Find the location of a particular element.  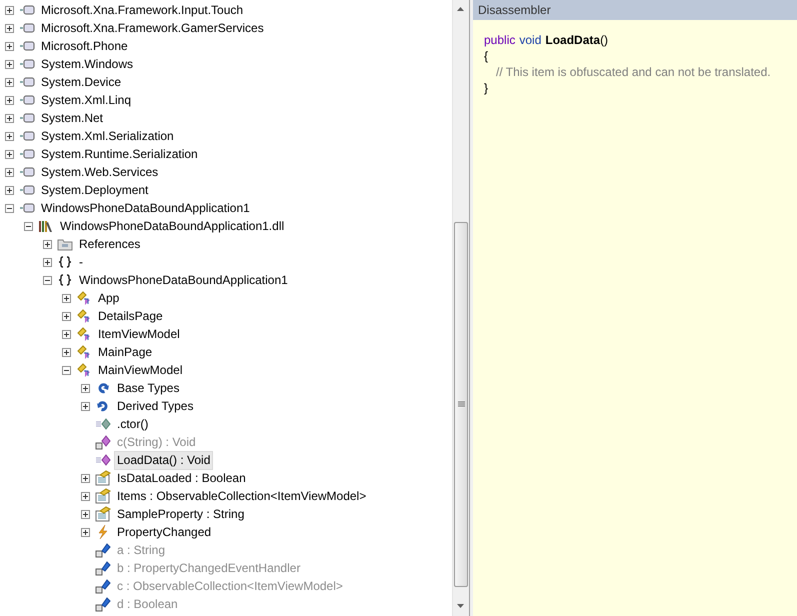

tree-item: PropertyChanged is located at coordinates (164, 532).